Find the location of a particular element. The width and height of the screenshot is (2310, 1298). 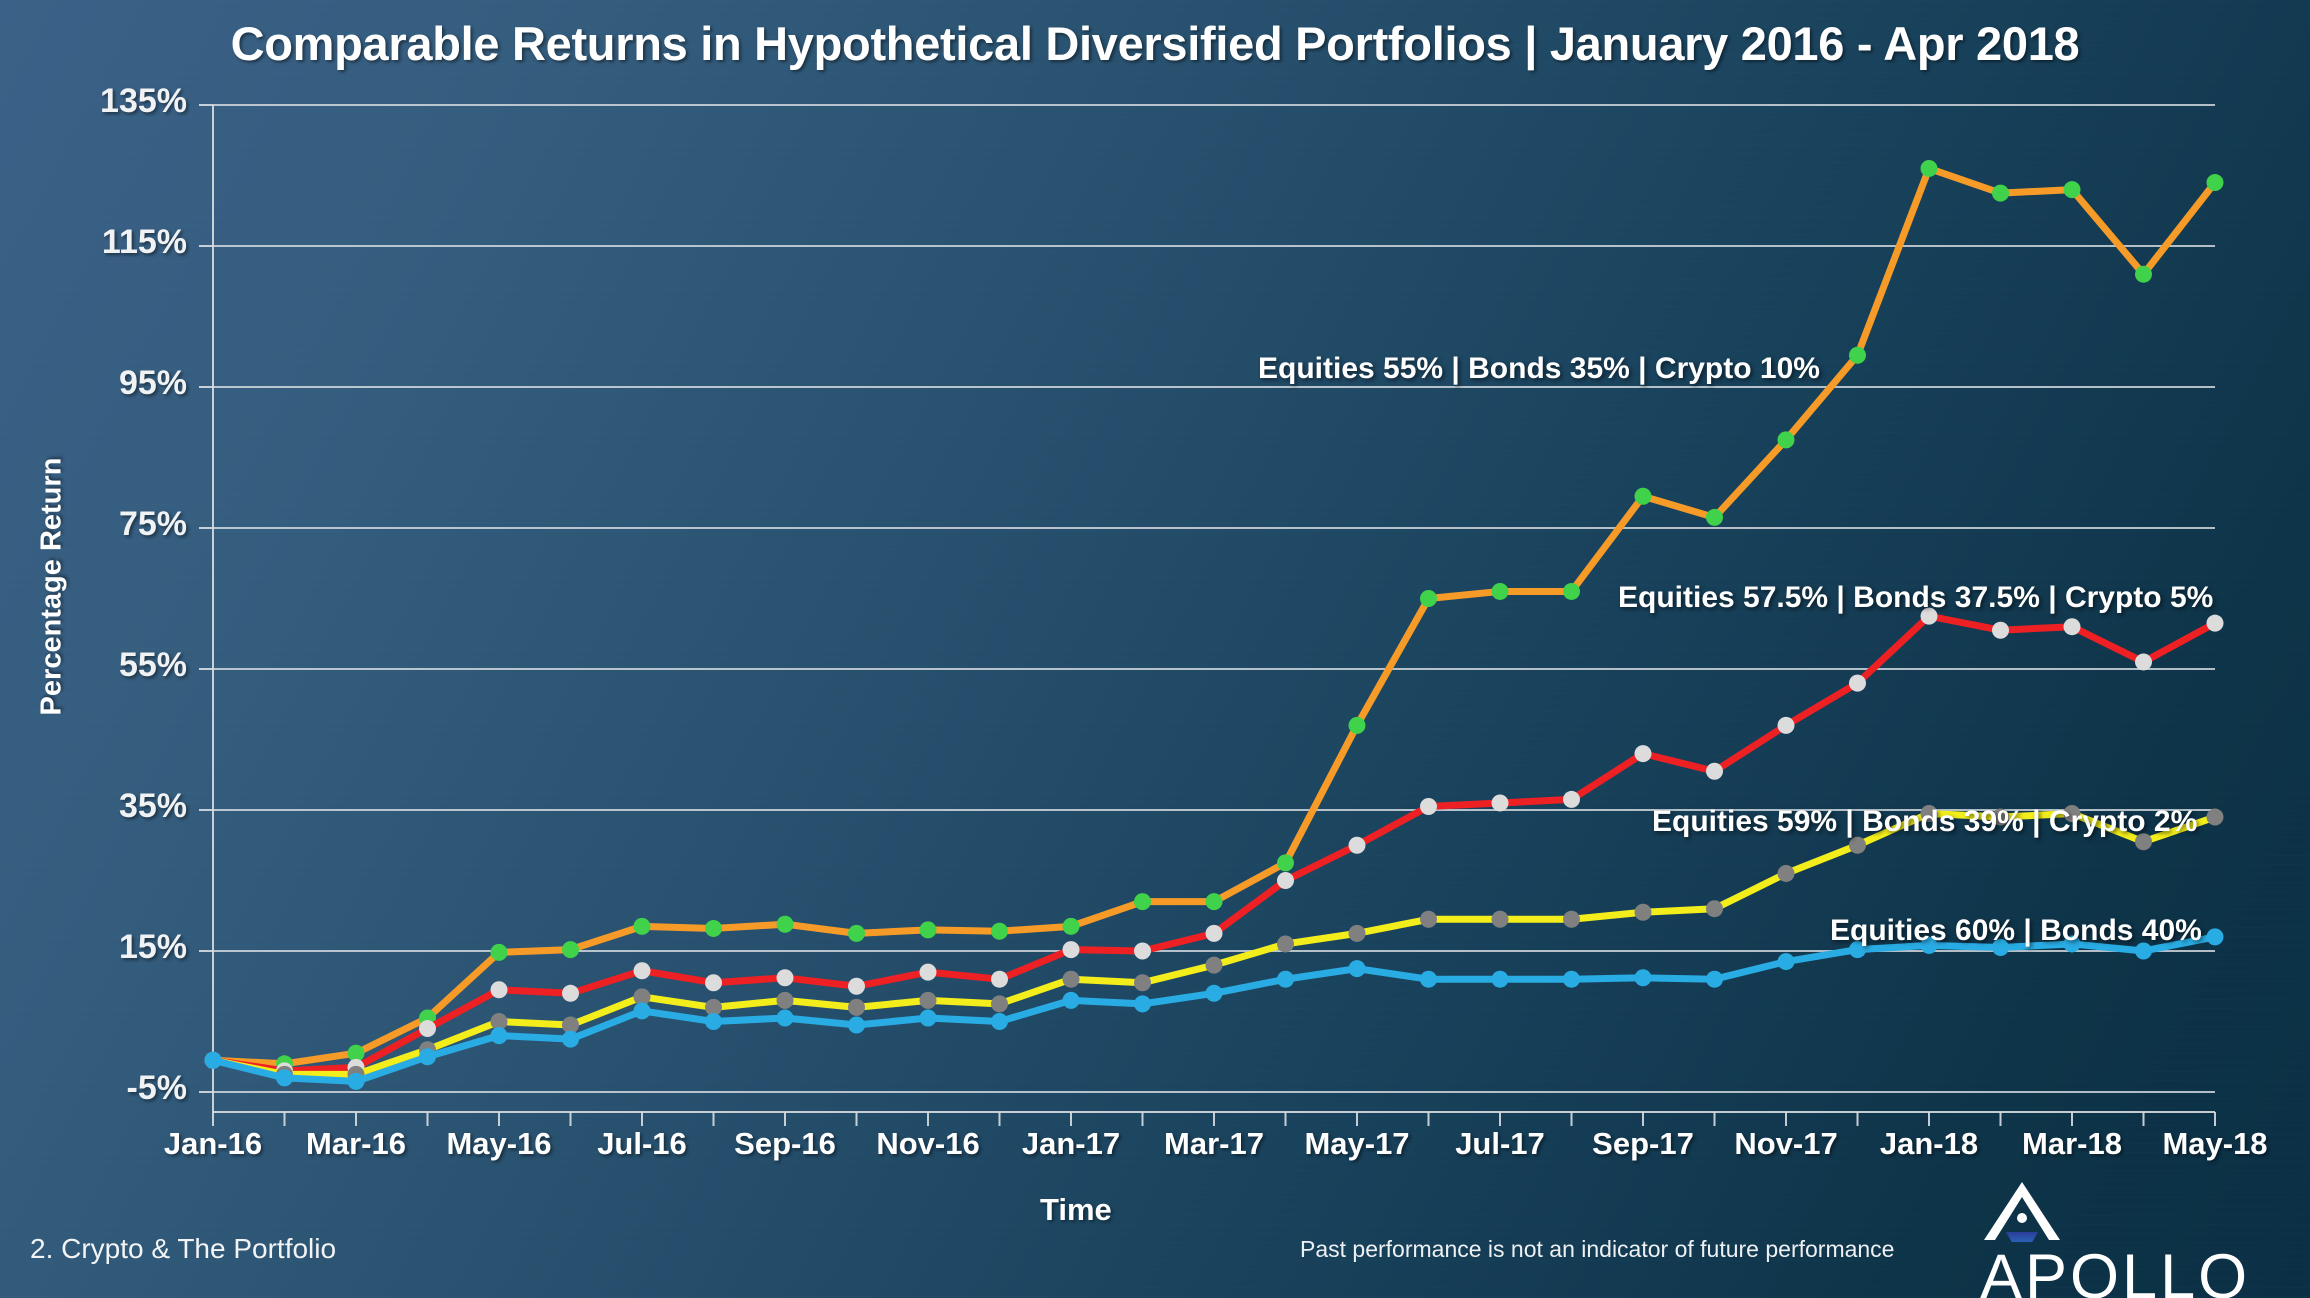

footer-section-label: 2. Crypto & The Portfolio is located at coordinates (183, 1248).